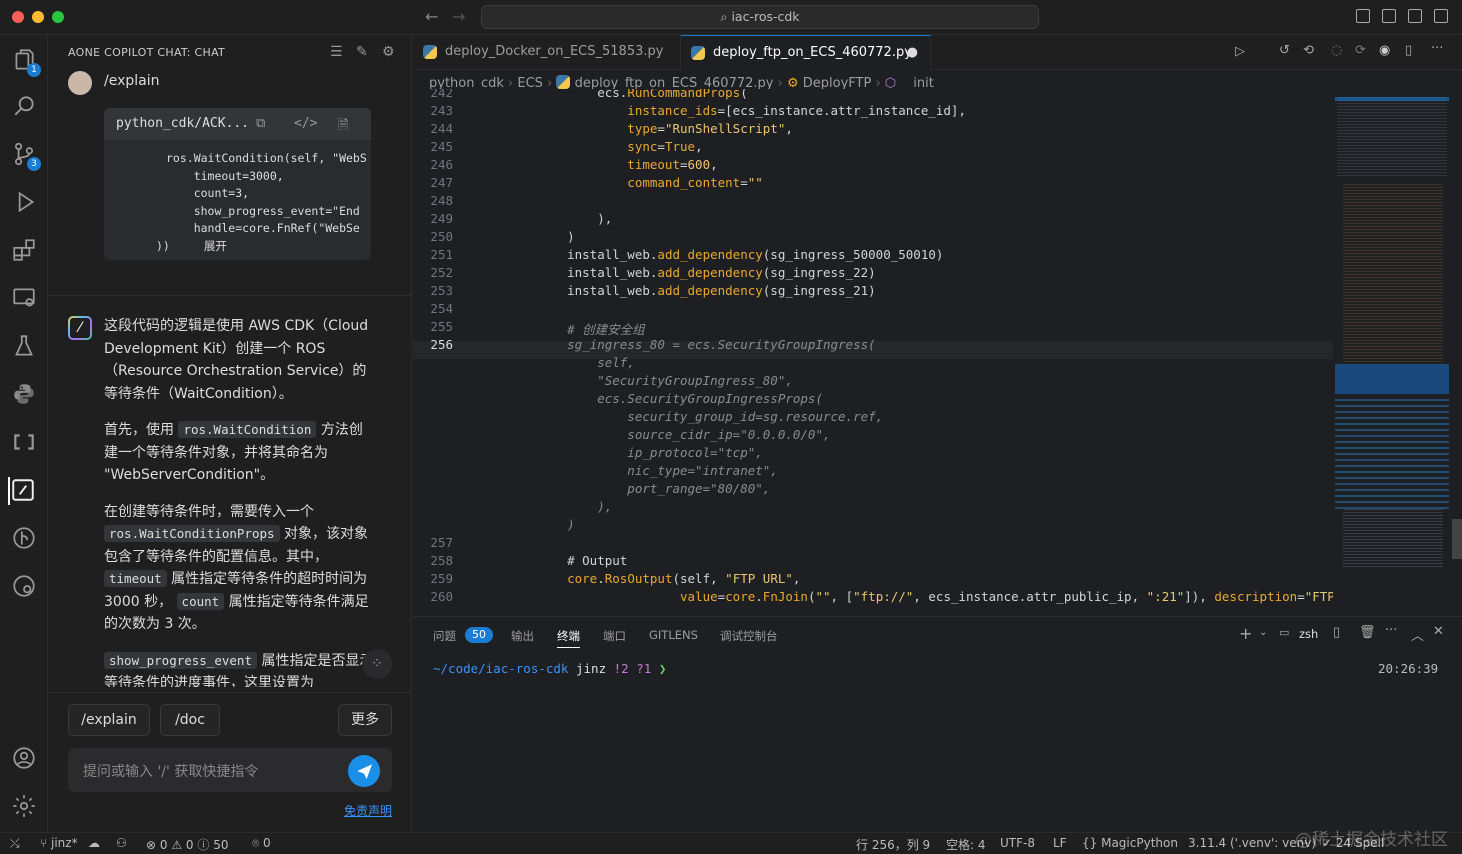 The image size is (1462, 854). Describe the element at coordinates (1389, 16) in the screenshot. I see `toggle-panel-icon` at that location.